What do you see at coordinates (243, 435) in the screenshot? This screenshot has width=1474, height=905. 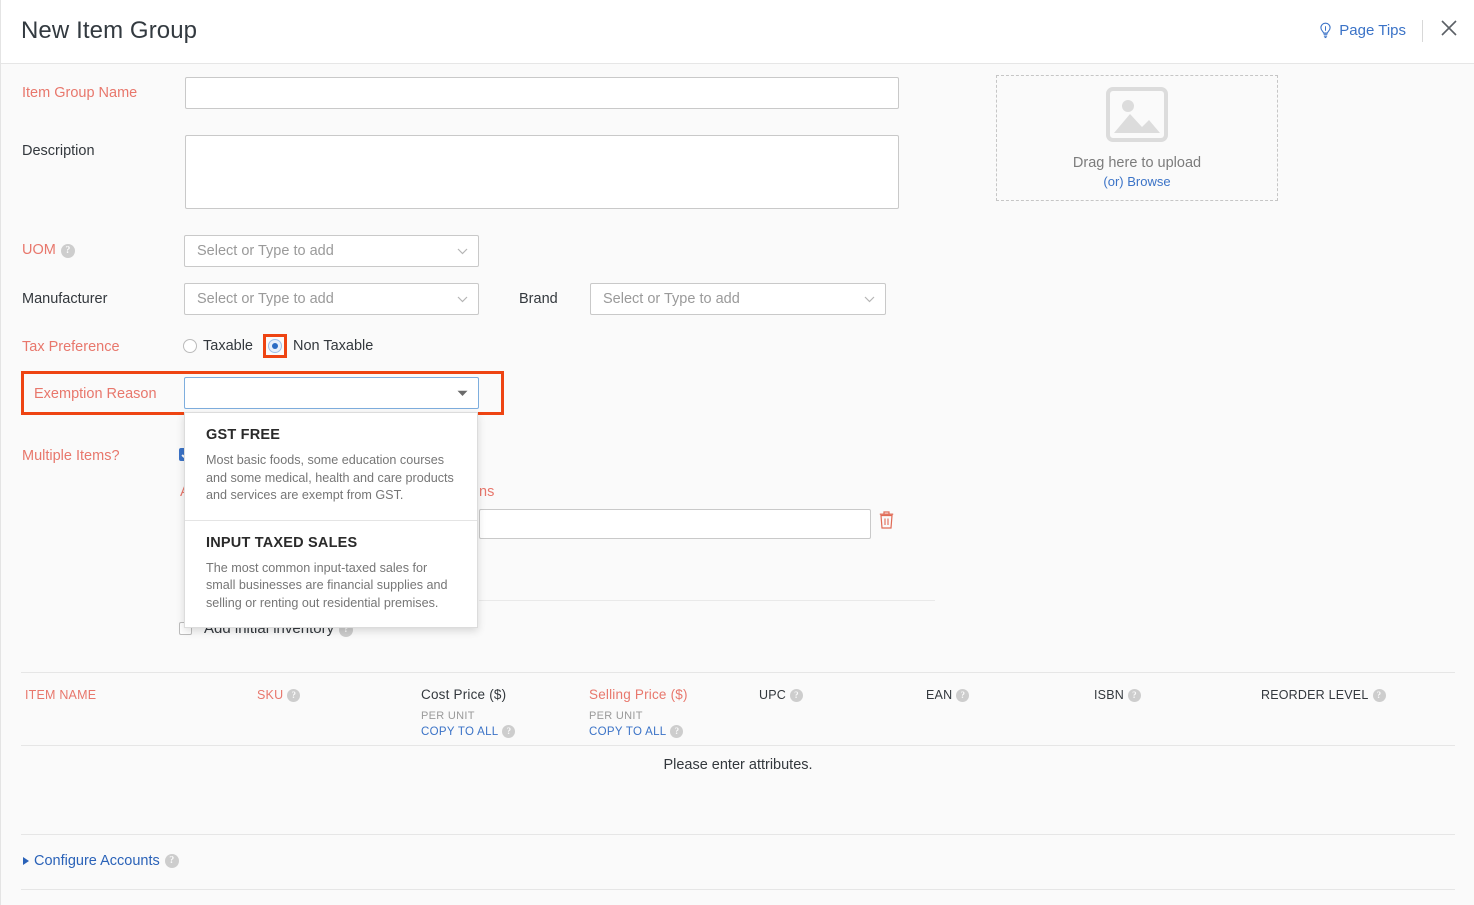 I see `dropdown-item-title: GST FREE` at bounding box center [243, 435].